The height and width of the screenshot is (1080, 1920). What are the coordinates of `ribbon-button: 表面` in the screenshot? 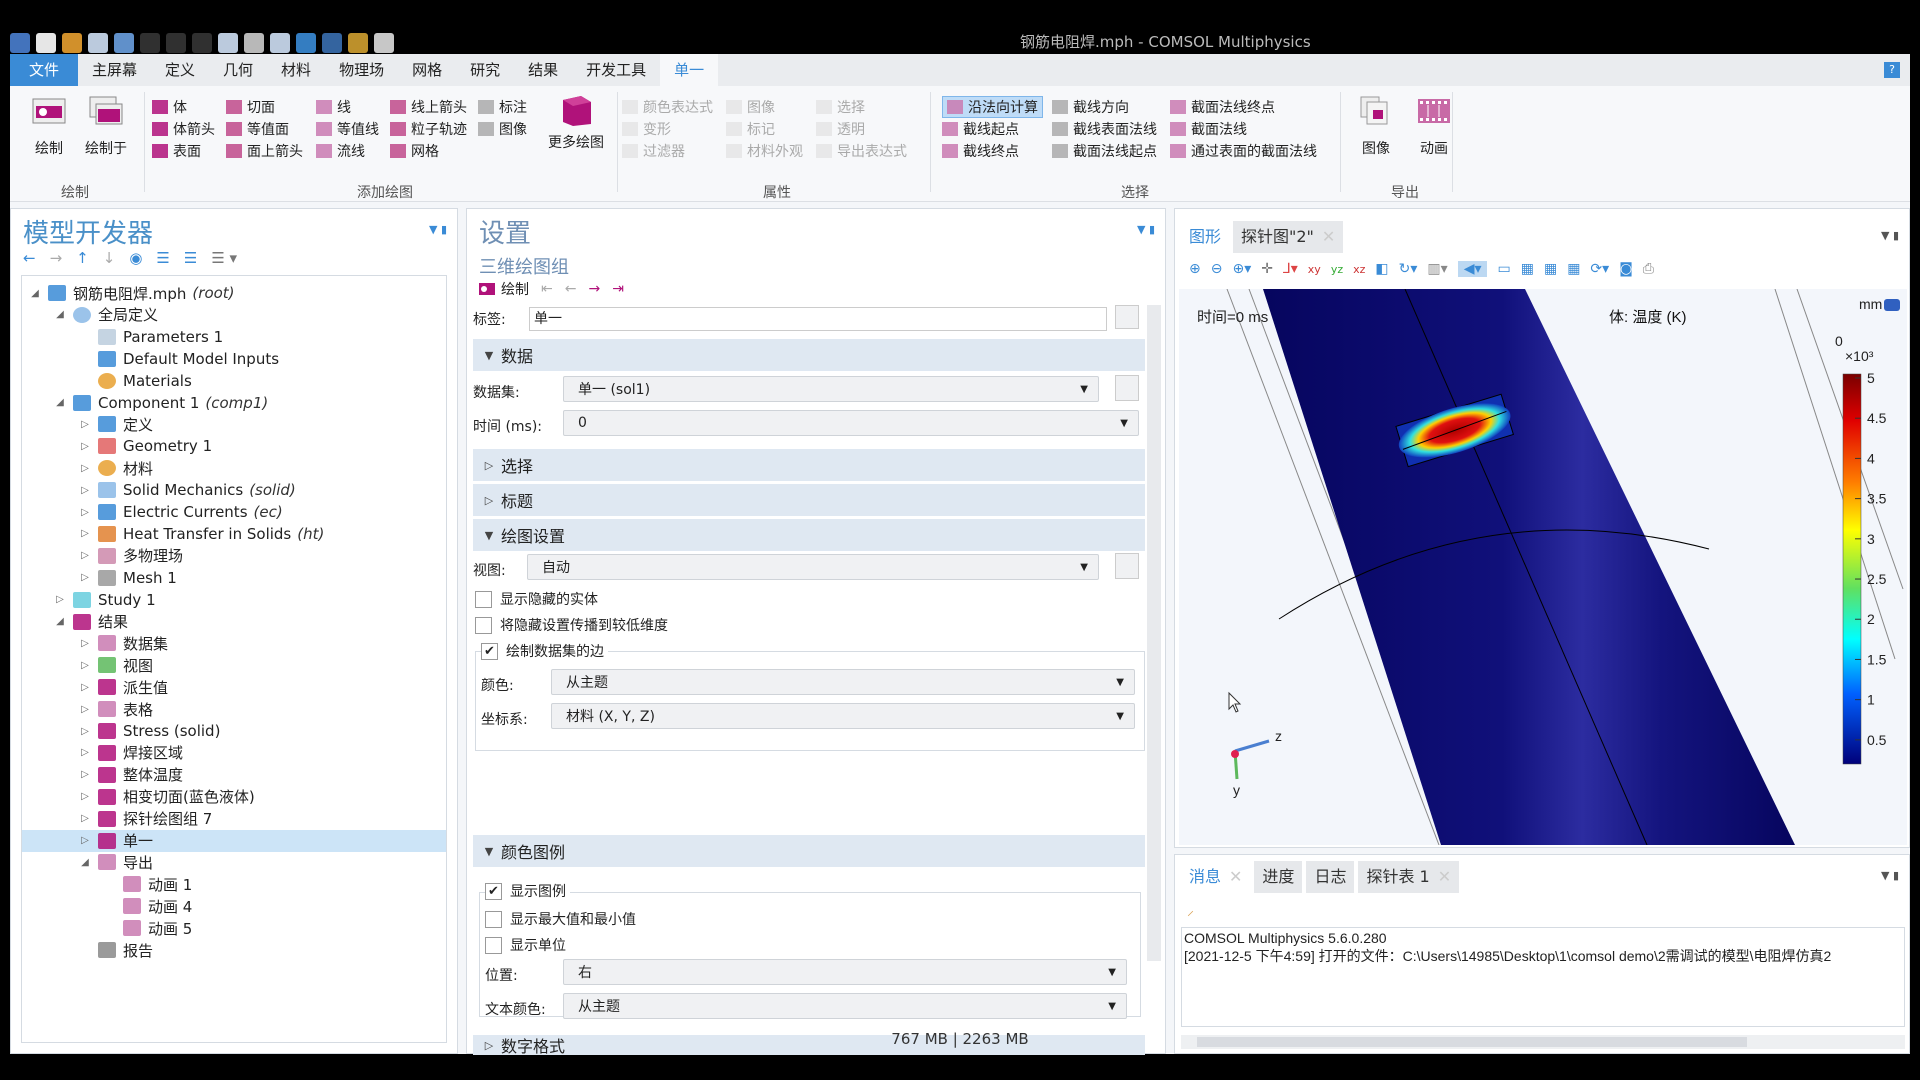 It's located at (176, 151).